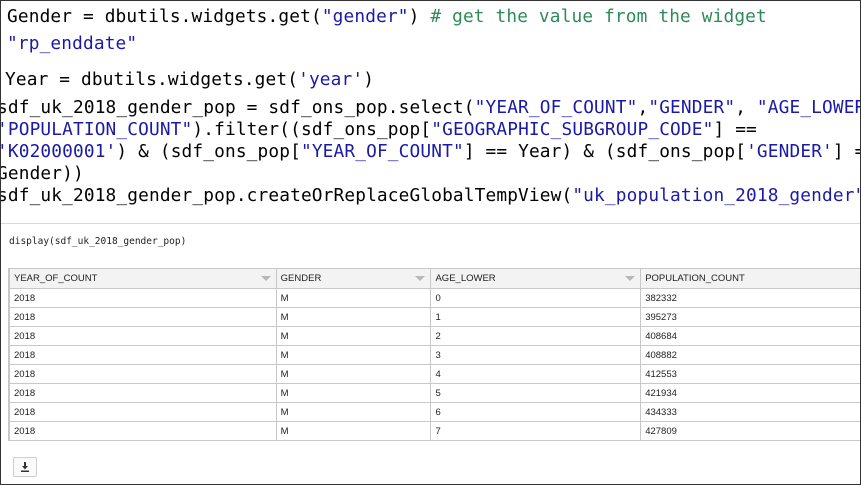  I want to click on column-header-label: POPULATION_COUNT, so click(695, 278).